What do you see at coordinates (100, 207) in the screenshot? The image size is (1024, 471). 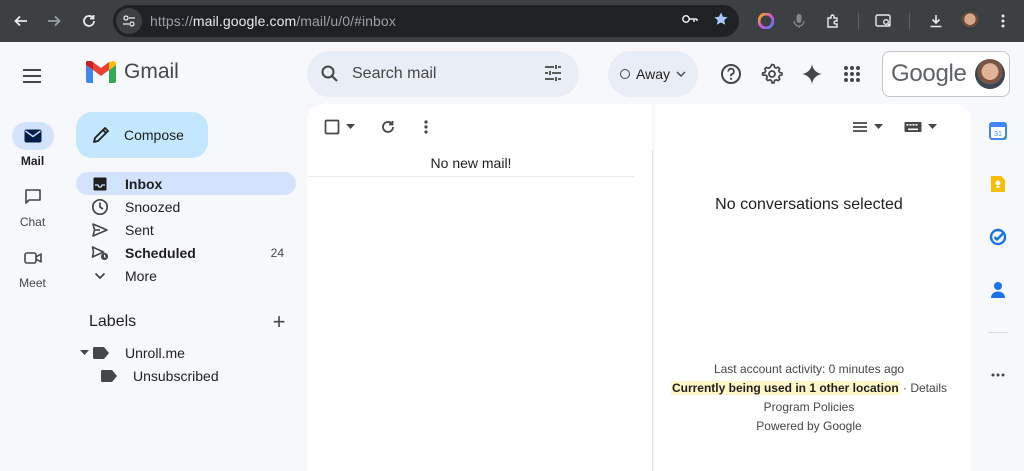 I see `clock-icon` at bounding box center [100, 207].